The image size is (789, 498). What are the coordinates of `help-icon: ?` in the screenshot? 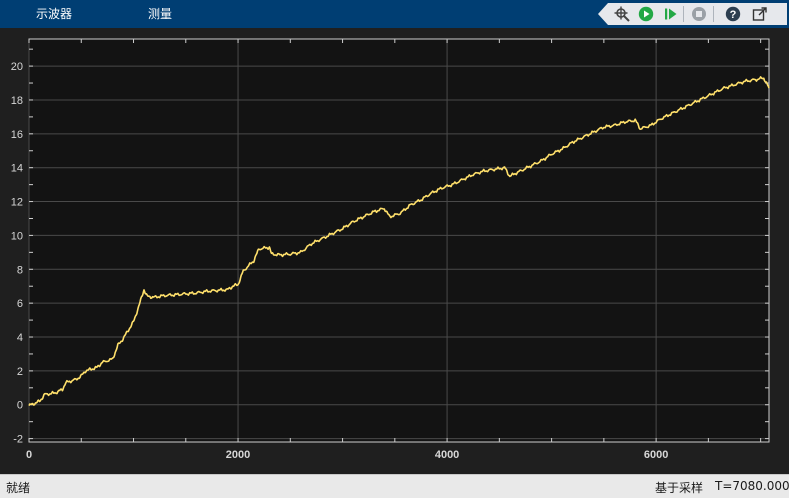 It's located at (733, 14).